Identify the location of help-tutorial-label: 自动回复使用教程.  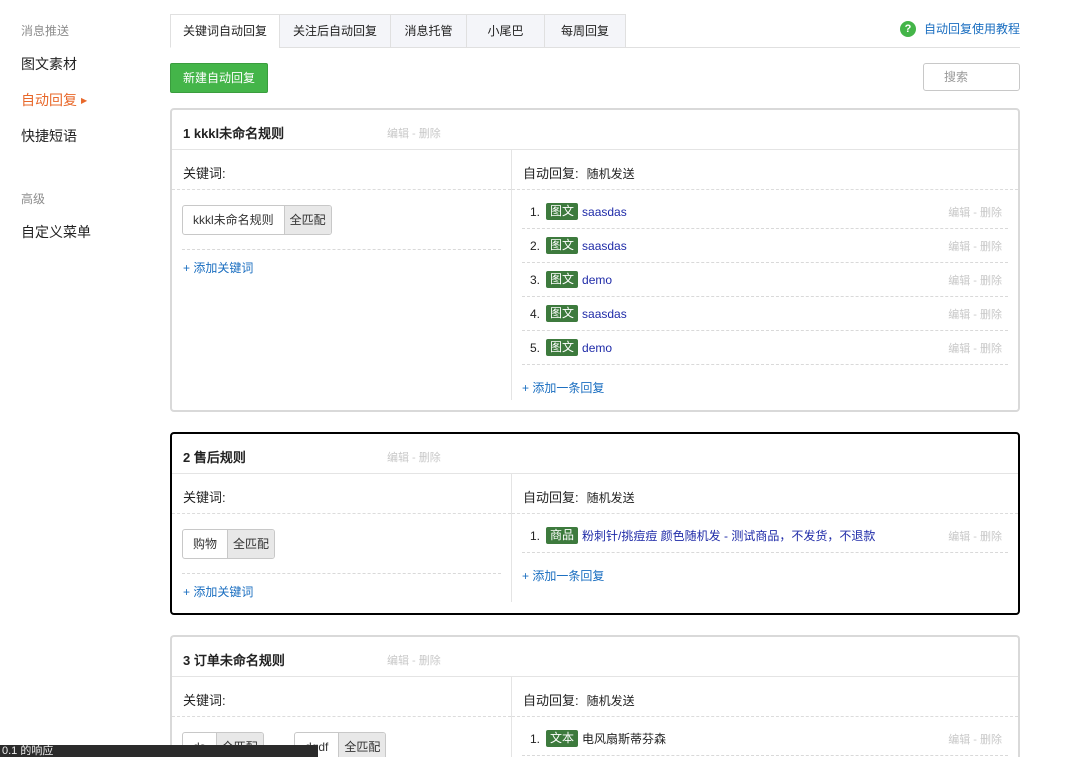
(972, 29).